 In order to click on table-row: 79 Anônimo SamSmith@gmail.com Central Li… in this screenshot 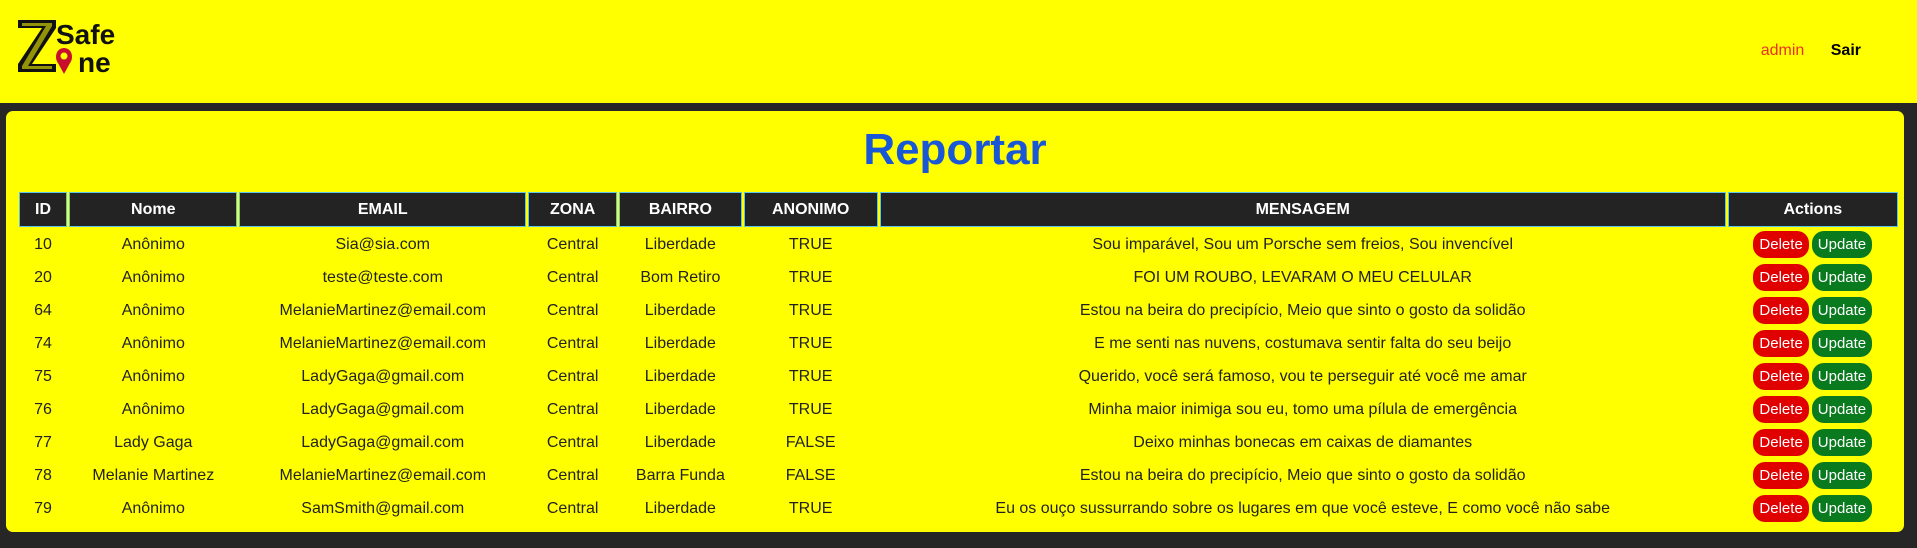, I will do `click(958, 508)`.